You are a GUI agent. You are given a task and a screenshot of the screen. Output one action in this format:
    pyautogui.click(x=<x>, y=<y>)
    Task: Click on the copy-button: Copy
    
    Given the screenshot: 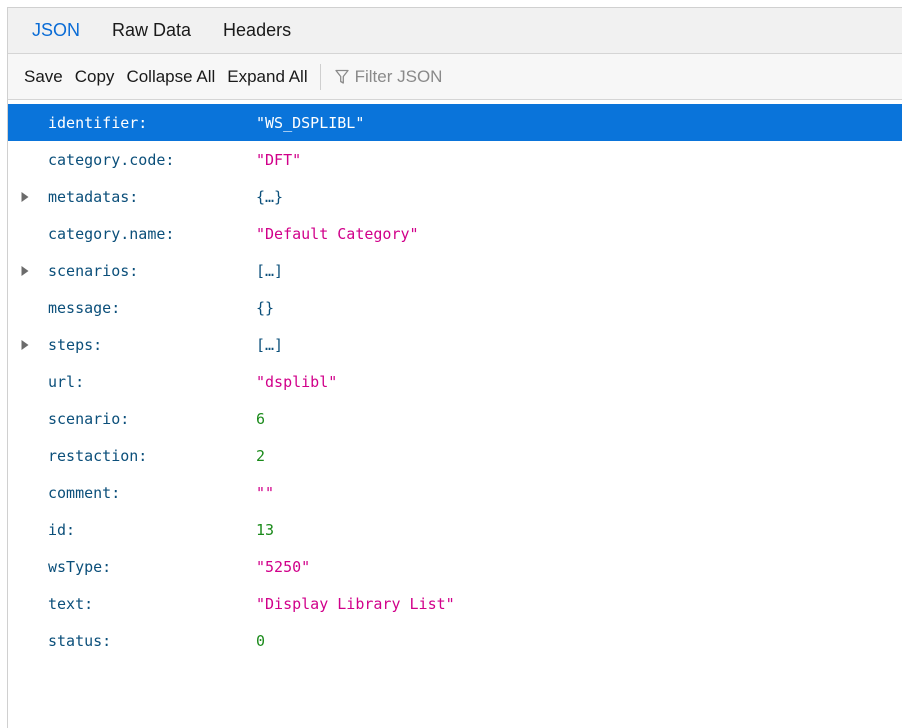 What is the action you would take?
    pyautogui.click(x=95, y=77)
    